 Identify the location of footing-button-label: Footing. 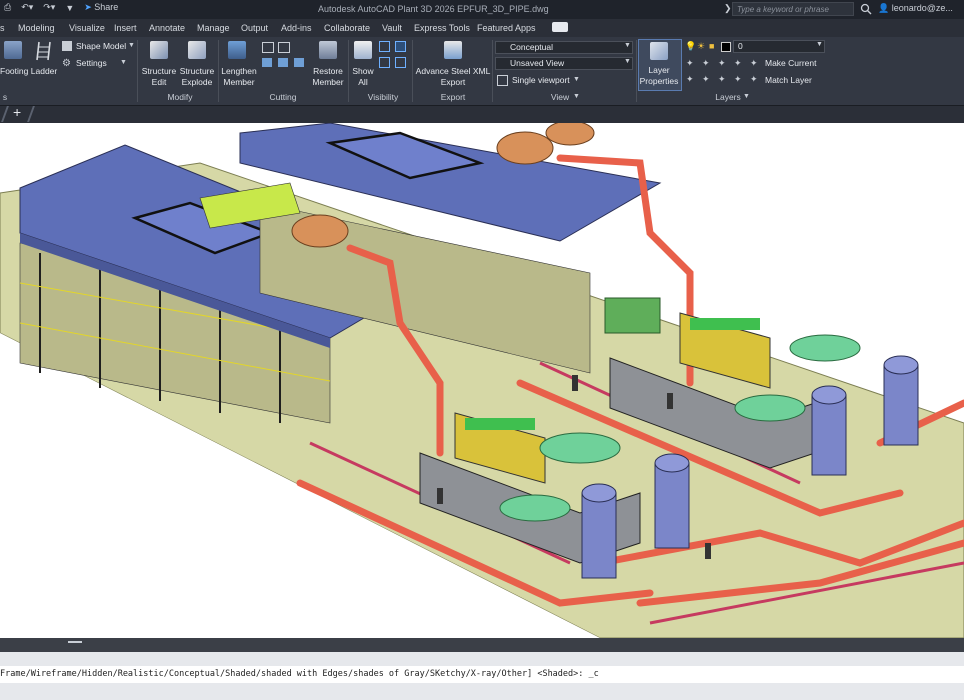
(14, 71).